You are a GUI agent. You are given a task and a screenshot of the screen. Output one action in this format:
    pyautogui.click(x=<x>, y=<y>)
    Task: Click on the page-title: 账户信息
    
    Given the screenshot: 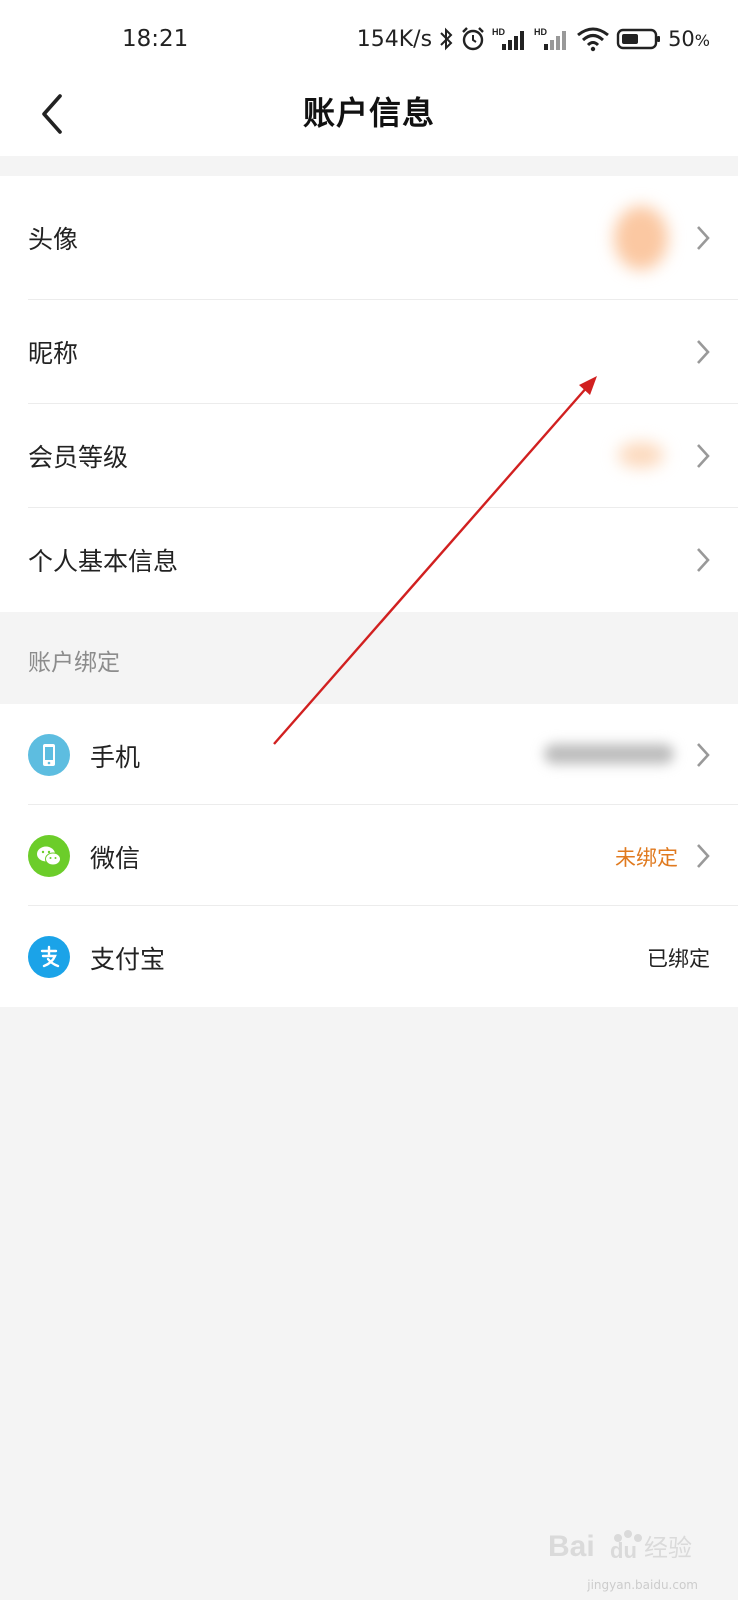 What is the action you would take?
    pyautogui.click(x=368, y=113)
    